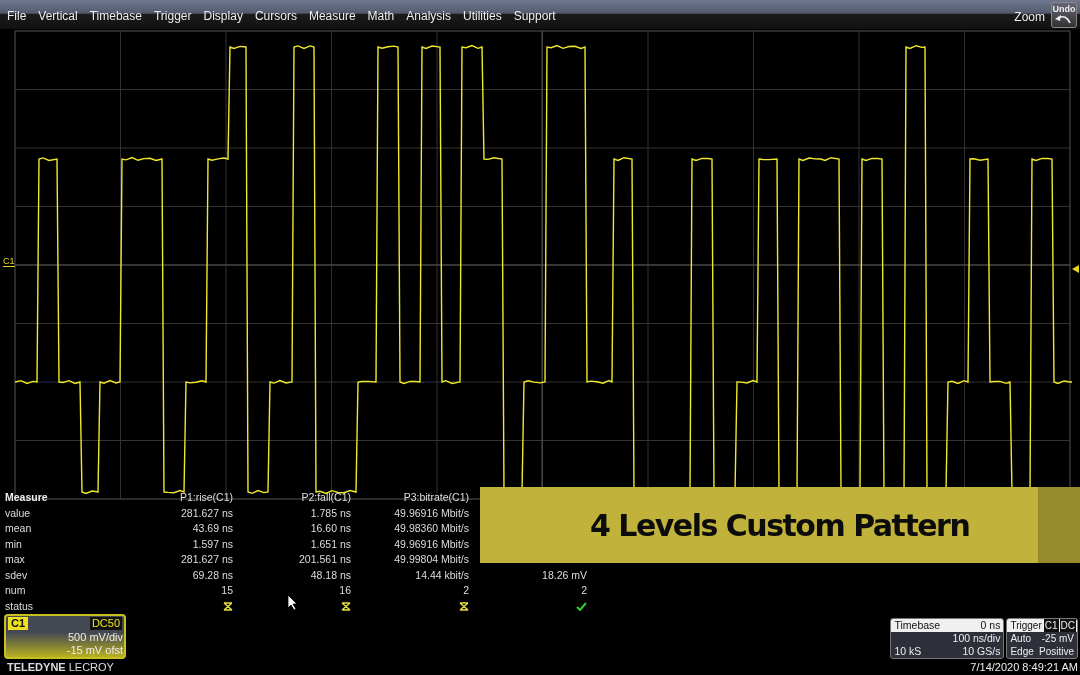  What do you see at coordinates (431, 528) in the screenshot?
I see `table-cell-text: 49.98360 Mbit/s` at bounding box center [431, 528].